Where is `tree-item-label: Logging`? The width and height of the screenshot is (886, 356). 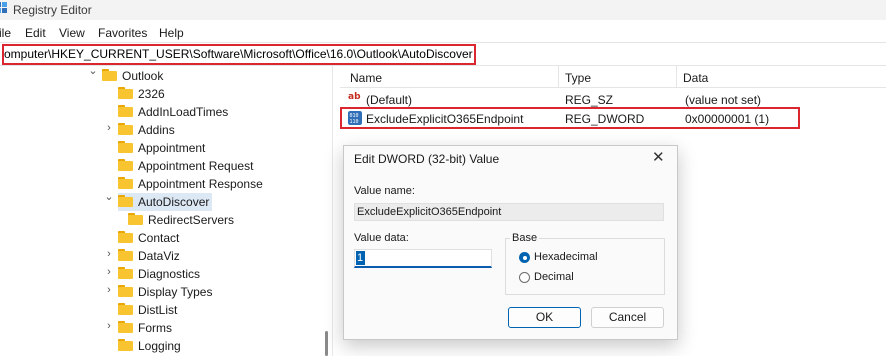
tree-item-label: Logging is located at coordinates (159, 346).